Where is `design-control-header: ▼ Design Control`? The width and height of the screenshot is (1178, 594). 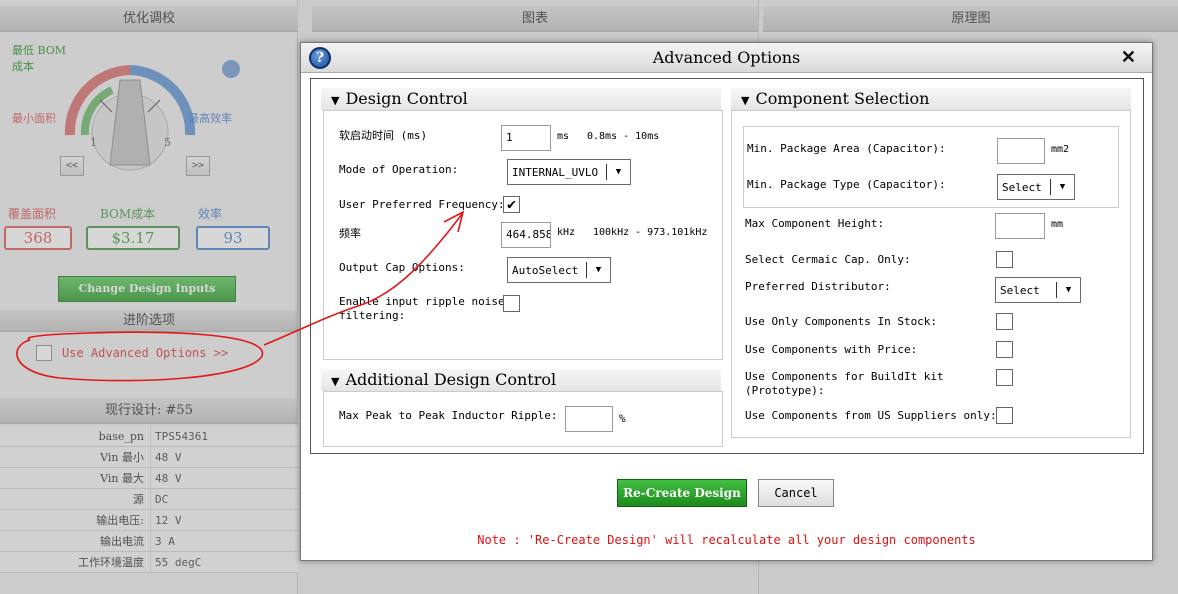
design-control-header: ▼ Design Control is located at coordinates (521, 99).